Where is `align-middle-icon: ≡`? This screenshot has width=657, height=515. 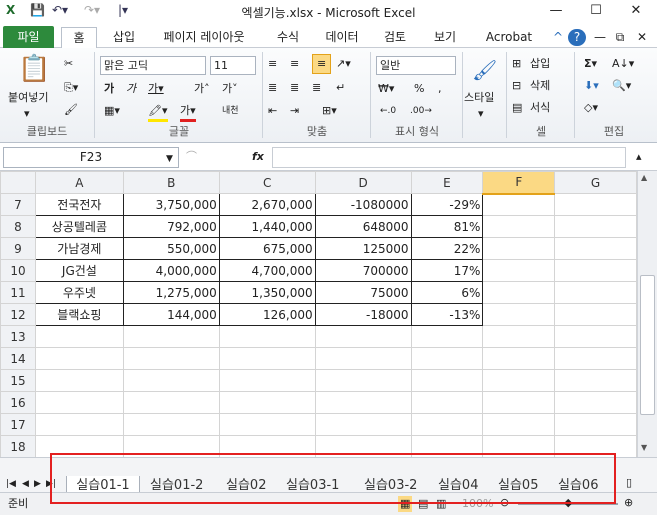 align-middle-icon: ≡ is located at coordinates (294, 64).